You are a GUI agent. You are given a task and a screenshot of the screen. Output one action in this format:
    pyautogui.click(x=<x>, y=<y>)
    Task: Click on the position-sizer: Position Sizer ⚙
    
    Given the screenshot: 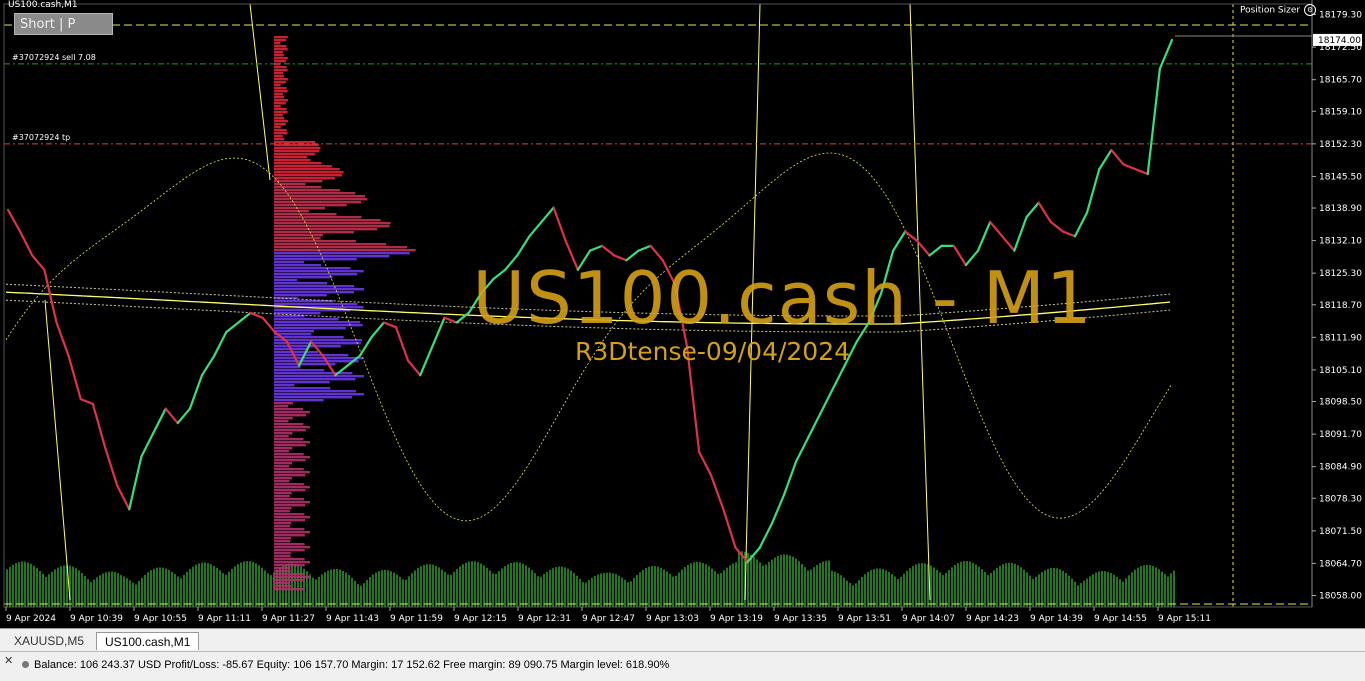 What is the action you would take?
    pyautogui.click(x=1278, y=10)
    